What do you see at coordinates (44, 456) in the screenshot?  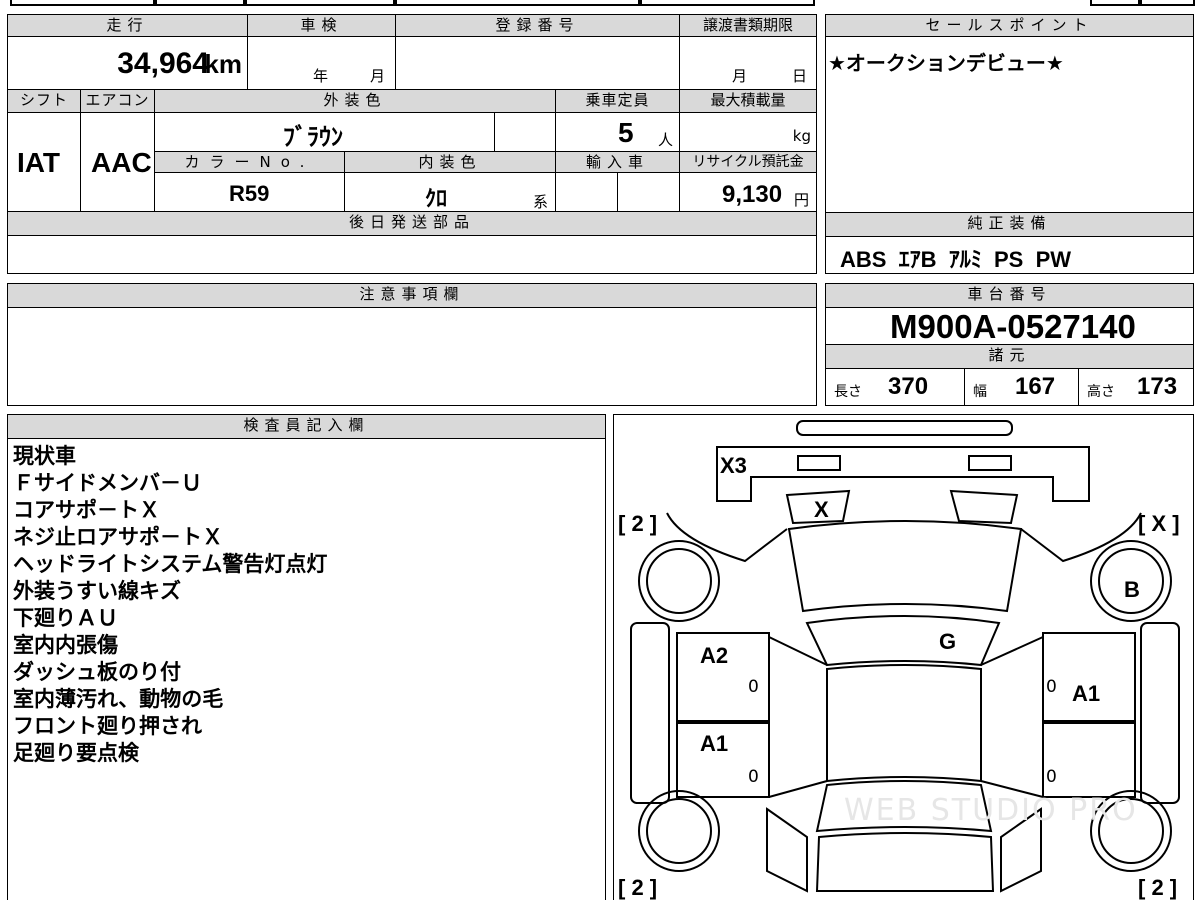 I see `inspector-note-line: 現状車` at bounding box center [44, 456].